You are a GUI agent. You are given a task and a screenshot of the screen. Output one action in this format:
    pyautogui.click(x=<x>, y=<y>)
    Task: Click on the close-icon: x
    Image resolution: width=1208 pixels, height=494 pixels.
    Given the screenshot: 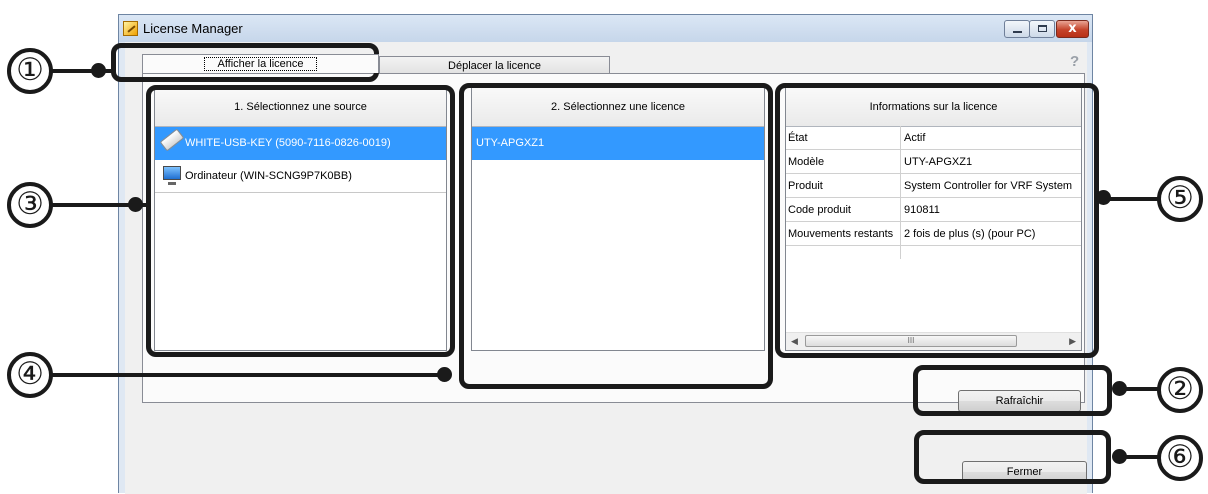 What is the action you would take?
    pyautogui.click(x=1072, y=28)
    